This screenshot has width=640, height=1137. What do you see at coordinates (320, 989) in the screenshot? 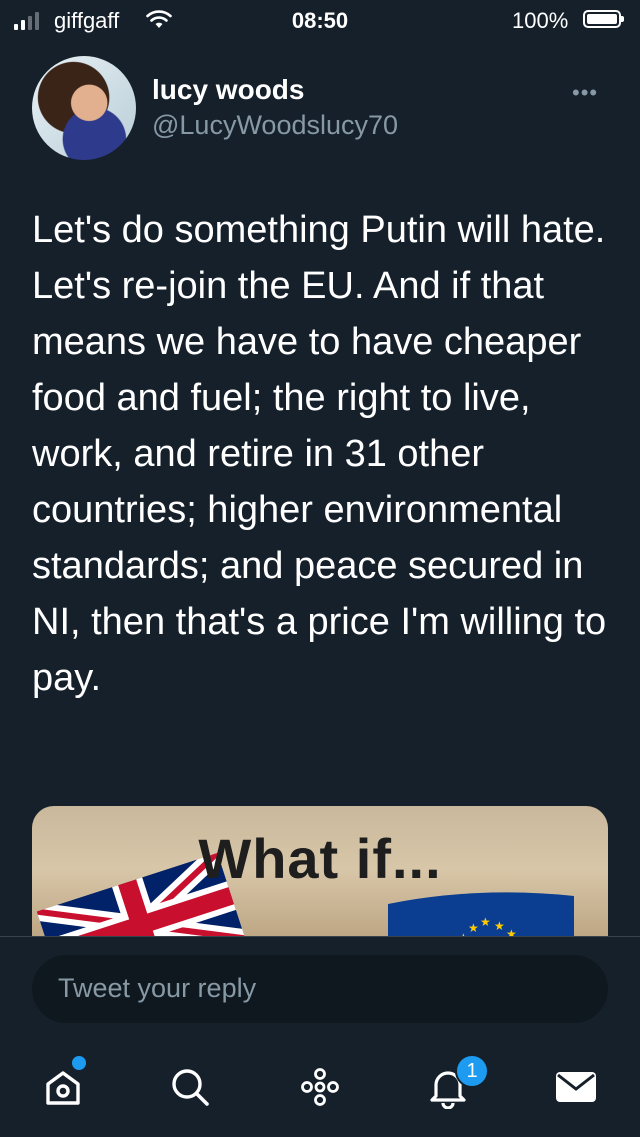
I see `reply-input: Tweet your reply` at bounding box center [320, 989].